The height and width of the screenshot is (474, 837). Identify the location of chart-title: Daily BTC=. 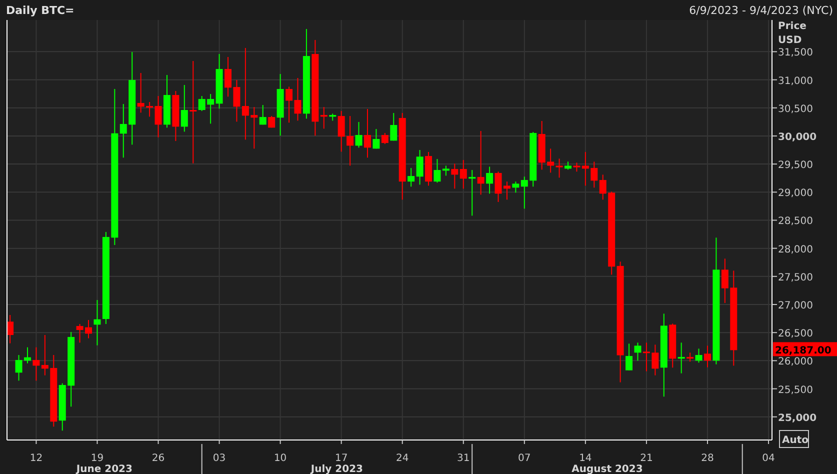
(40, 10).